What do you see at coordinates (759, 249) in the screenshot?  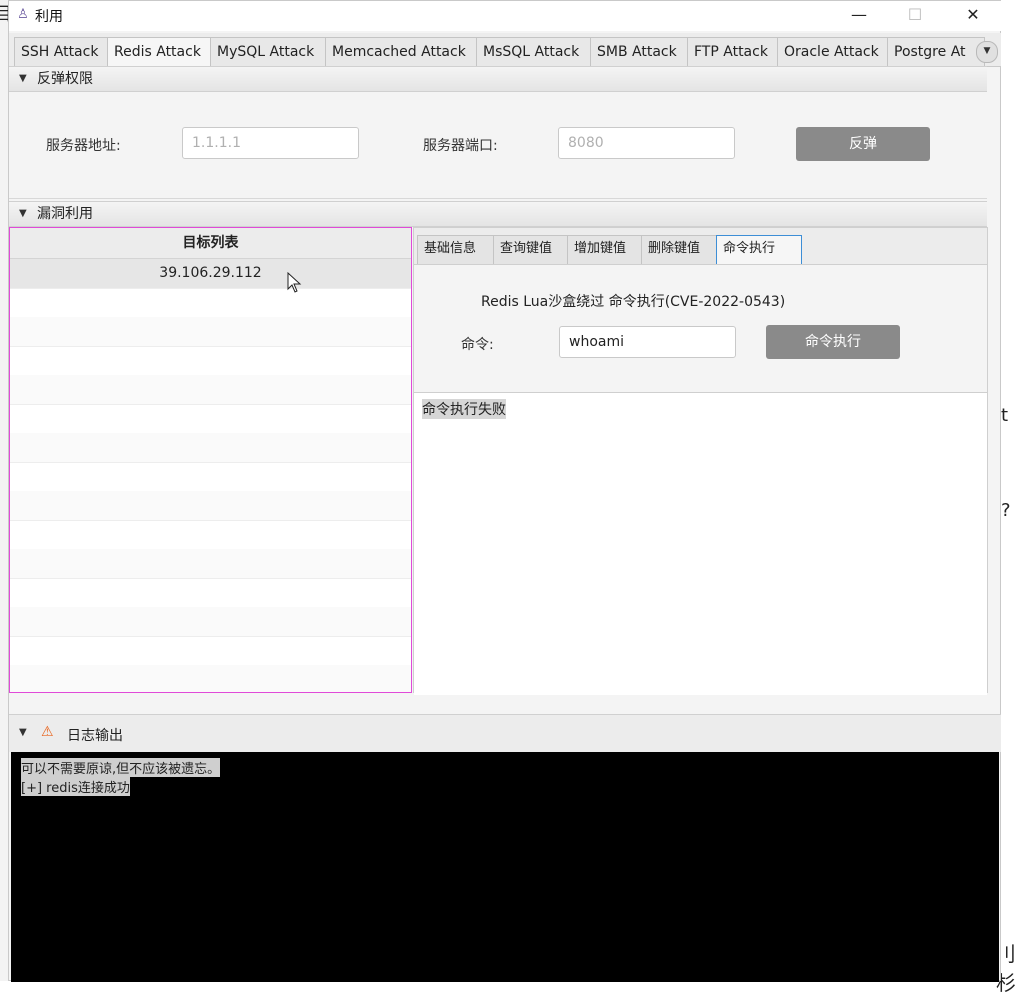 I see `subtab-command-exec: 命令执行` at bounding box center [759, 249].